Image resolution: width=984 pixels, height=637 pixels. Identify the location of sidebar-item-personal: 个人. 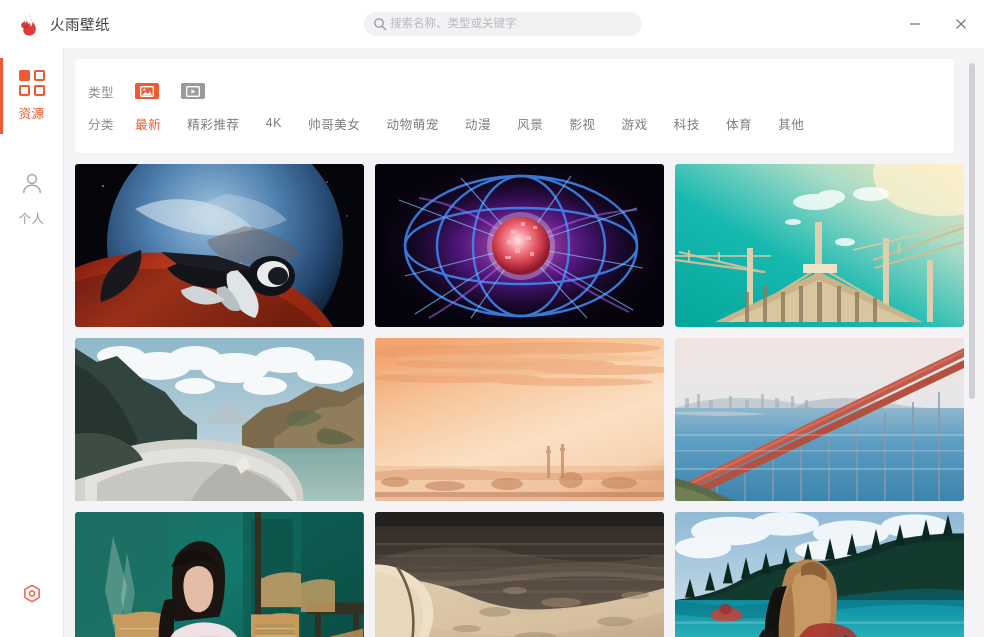
(32, 198).